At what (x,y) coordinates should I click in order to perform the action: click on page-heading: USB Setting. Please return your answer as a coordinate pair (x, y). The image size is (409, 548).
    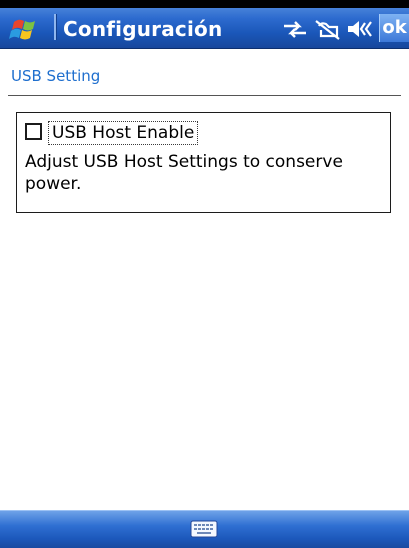
    Looking at the image, I should click on (56, 76).